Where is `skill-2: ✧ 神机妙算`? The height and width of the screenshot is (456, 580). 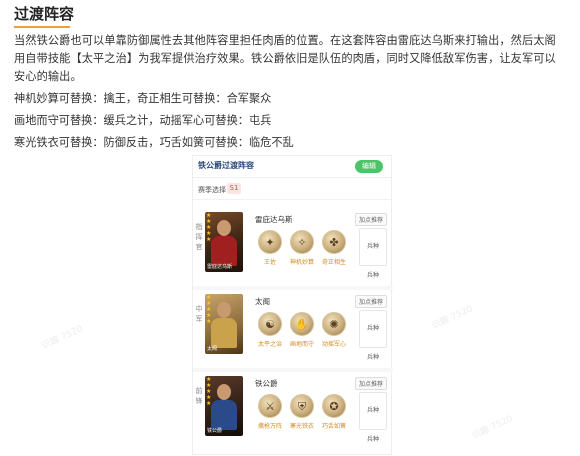
skill-2: ✧ 神机妙算 is located at coordinates (302, 248).